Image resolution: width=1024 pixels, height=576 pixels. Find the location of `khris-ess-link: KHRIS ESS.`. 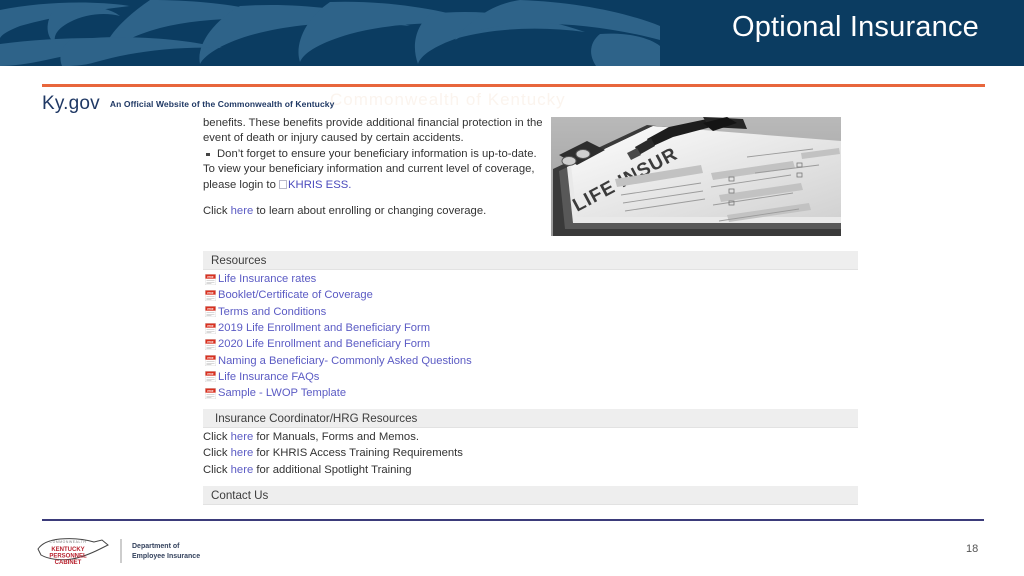

khris-ess-link: KHRIS ESS. is located at coordinates (319, 185).